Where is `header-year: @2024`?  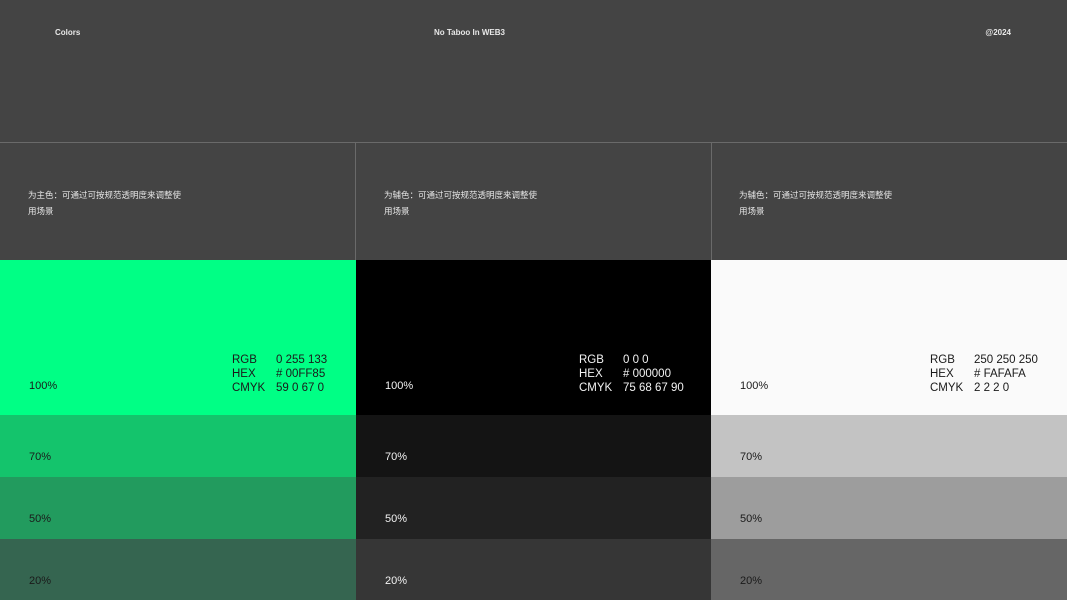 header-year: @2024 is located at coordinates (998, 32).